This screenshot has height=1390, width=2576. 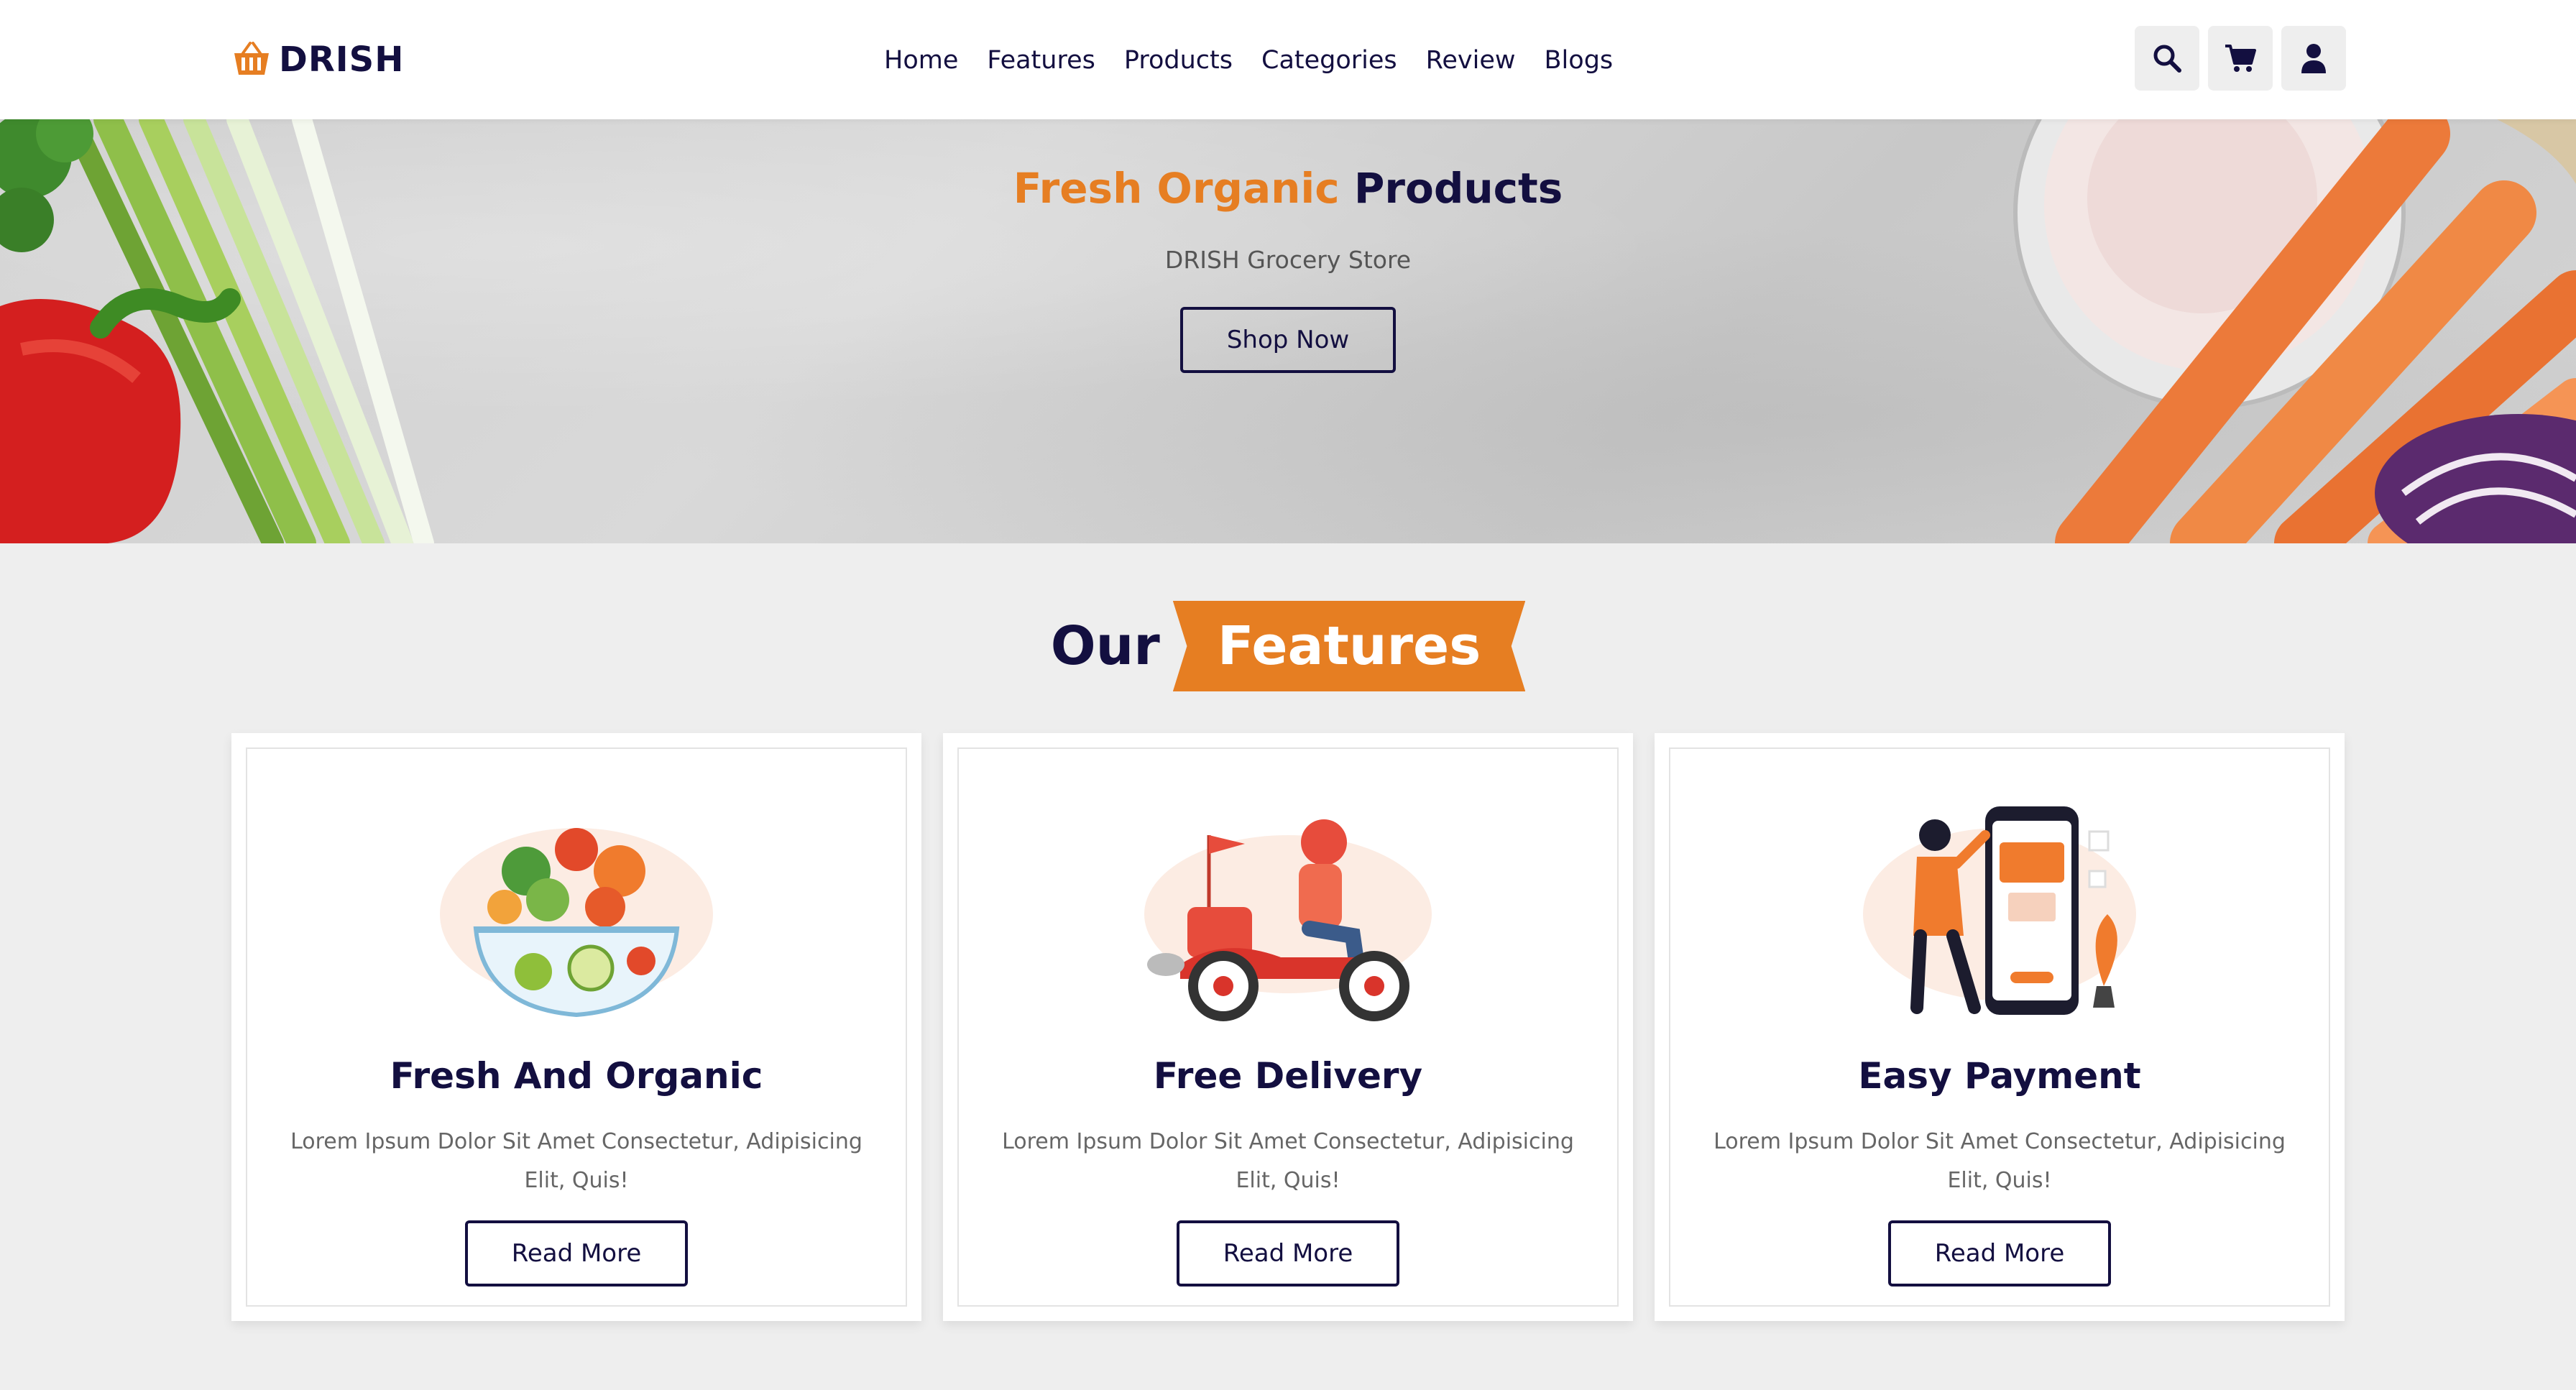 I want to click on nav-home: Home, so click(x=921, y=60).